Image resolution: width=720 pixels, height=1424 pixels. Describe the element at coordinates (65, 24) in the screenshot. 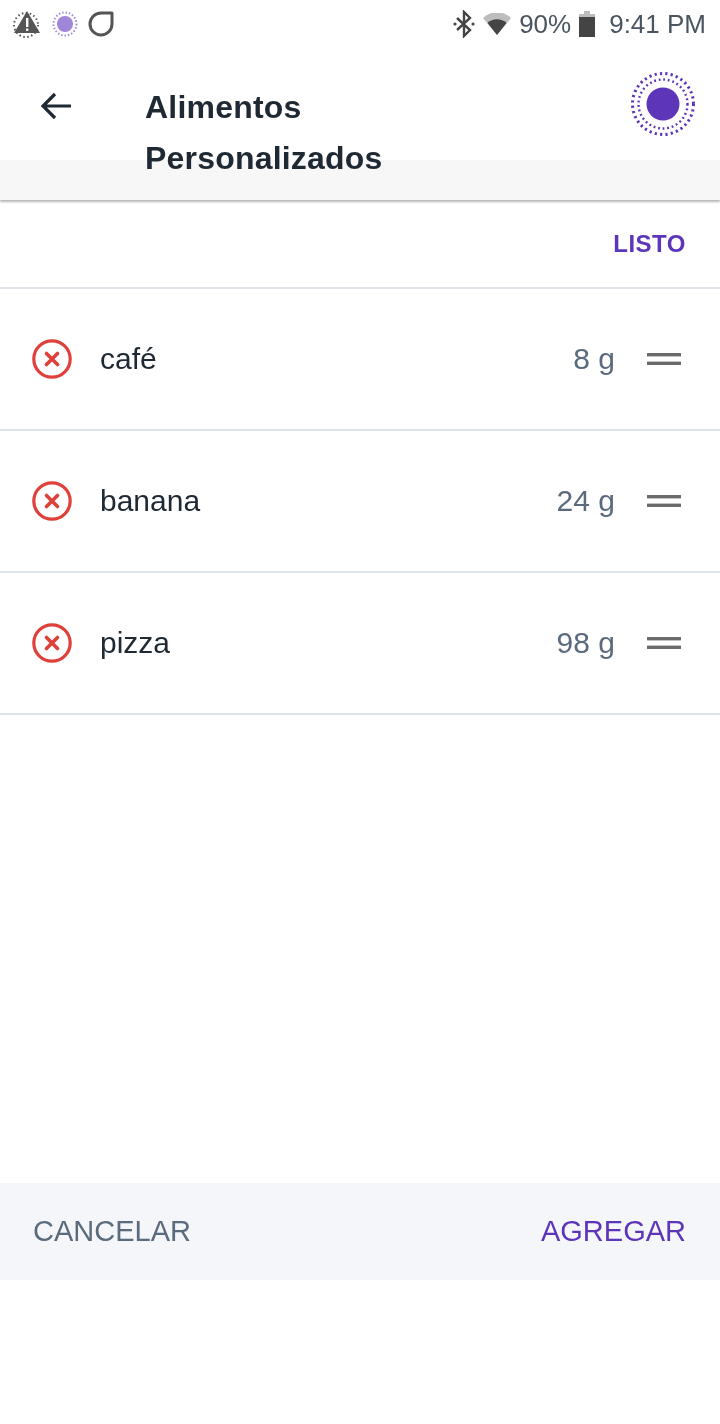

I see `dotted-circle-icon` at that location.